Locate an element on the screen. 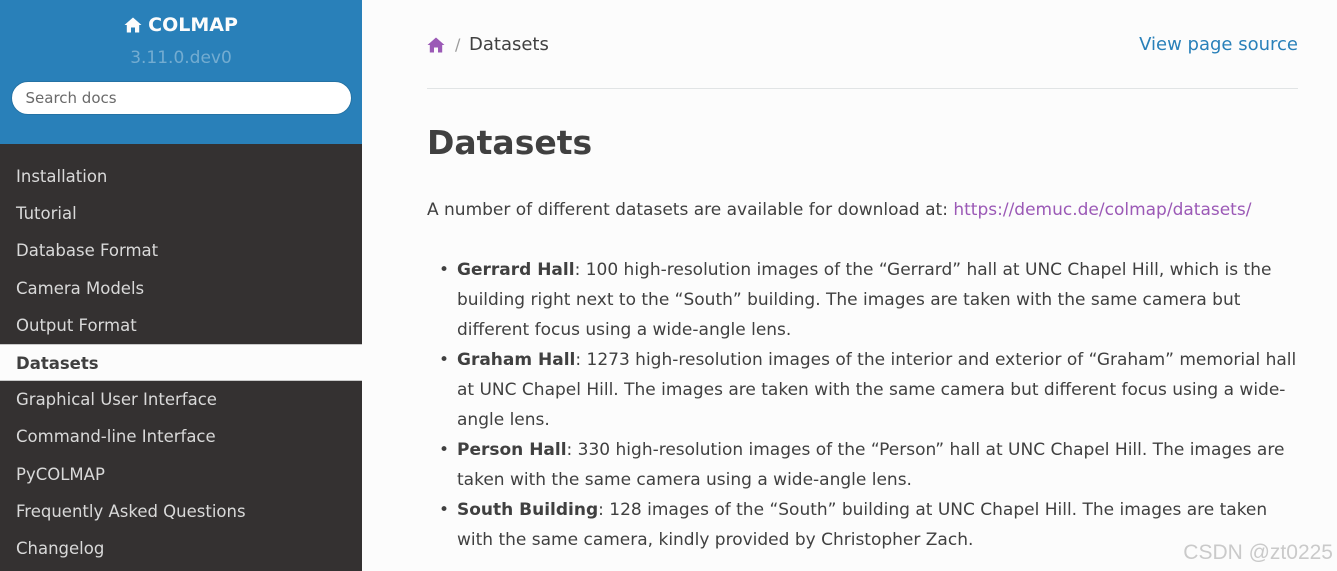  sidebar-item-pycolmap: PyCOLMAP is located at coordinates (181, 474).